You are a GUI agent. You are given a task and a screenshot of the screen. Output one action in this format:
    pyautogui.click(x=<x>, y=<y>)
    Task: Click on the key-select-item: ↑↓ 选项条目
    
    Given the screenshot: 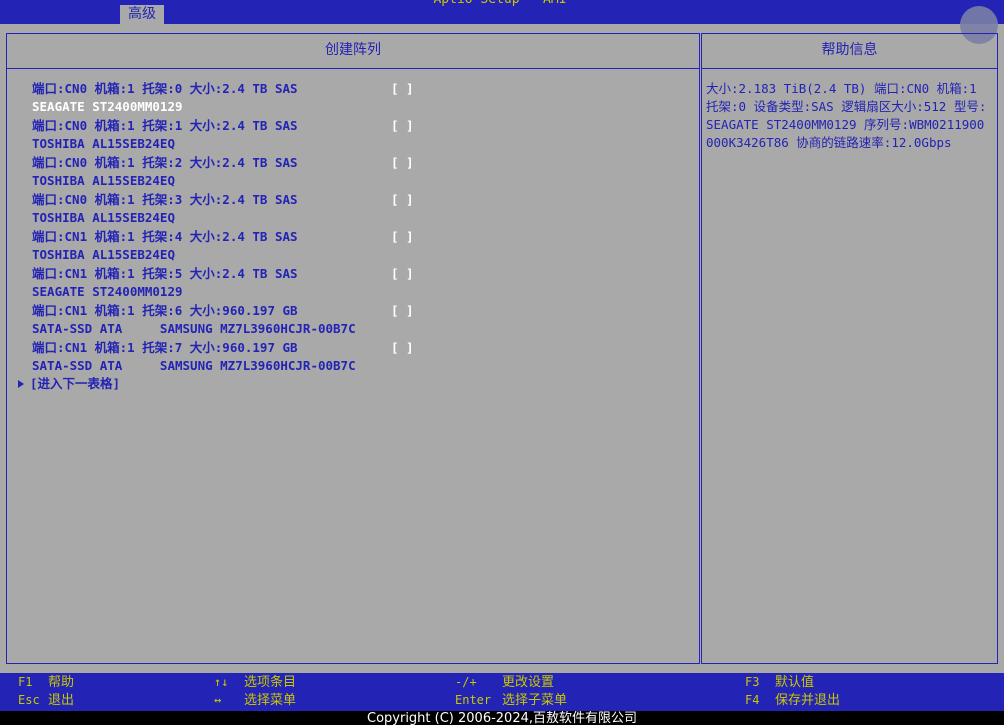 What is the action you would take?
    pyautogui.click(x=255, y=682)
    